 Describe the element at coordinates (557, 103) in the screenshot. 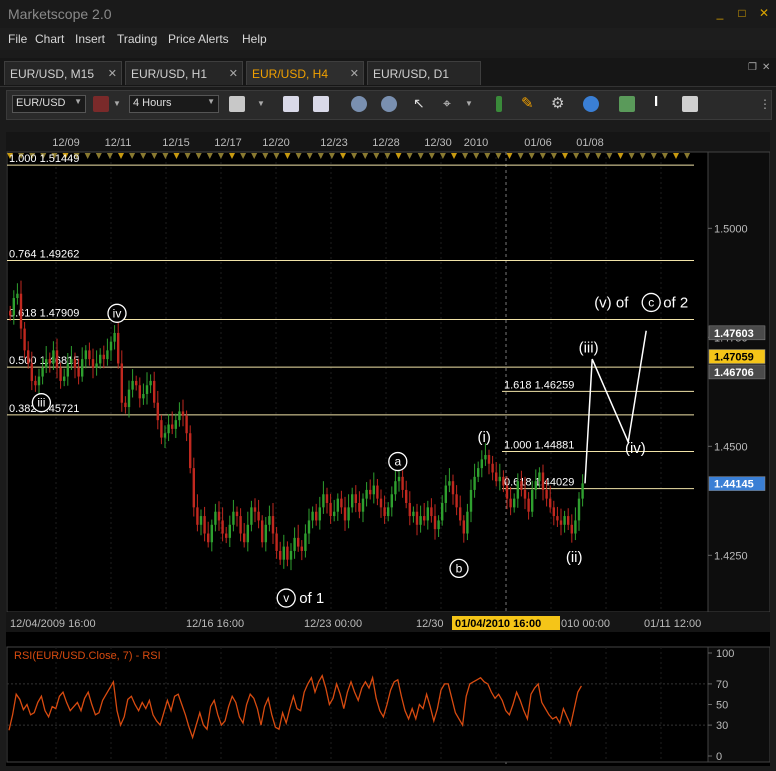

I see `gear-icon: ⚙` at that location.